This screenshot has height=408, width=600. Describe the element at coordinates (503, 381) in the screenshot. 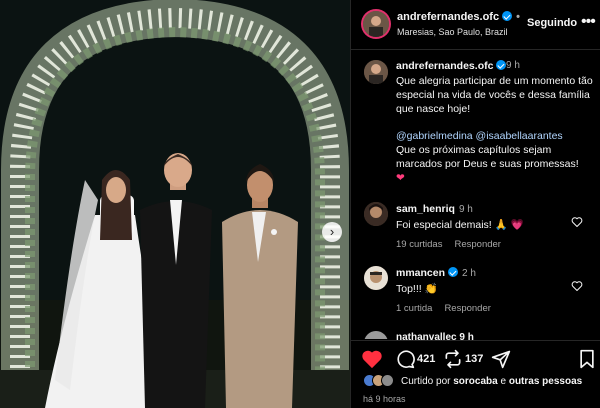

I see `liked-by-conjunction: e` at that location.